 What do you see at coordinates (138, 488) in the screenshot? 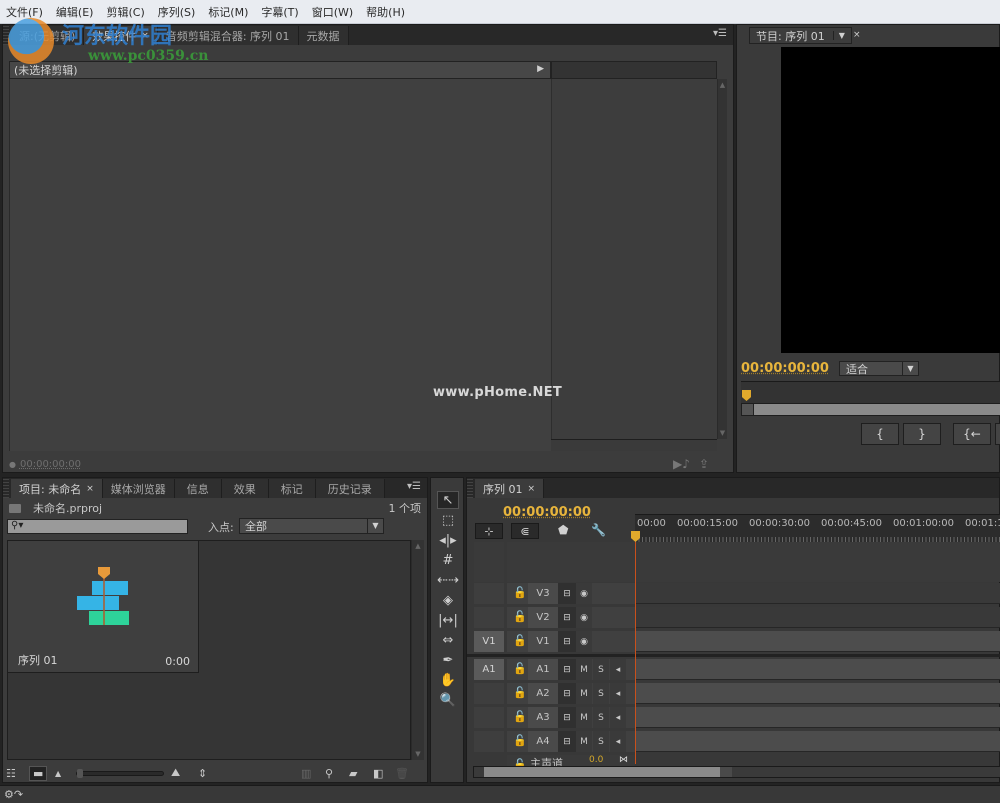
I see `tab-media-browser: 媒体浏览器` at bounding box center [138, 488].